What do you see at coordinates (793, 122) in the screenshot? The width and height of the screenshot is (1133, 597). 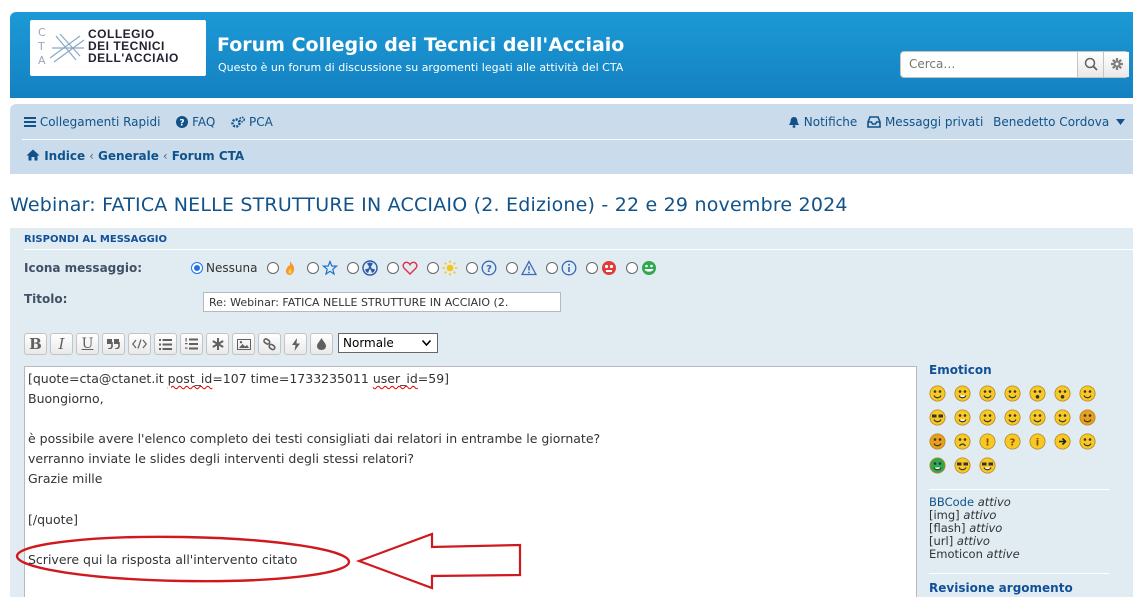 I see `bell-icon` at bounding box center [793, 122].